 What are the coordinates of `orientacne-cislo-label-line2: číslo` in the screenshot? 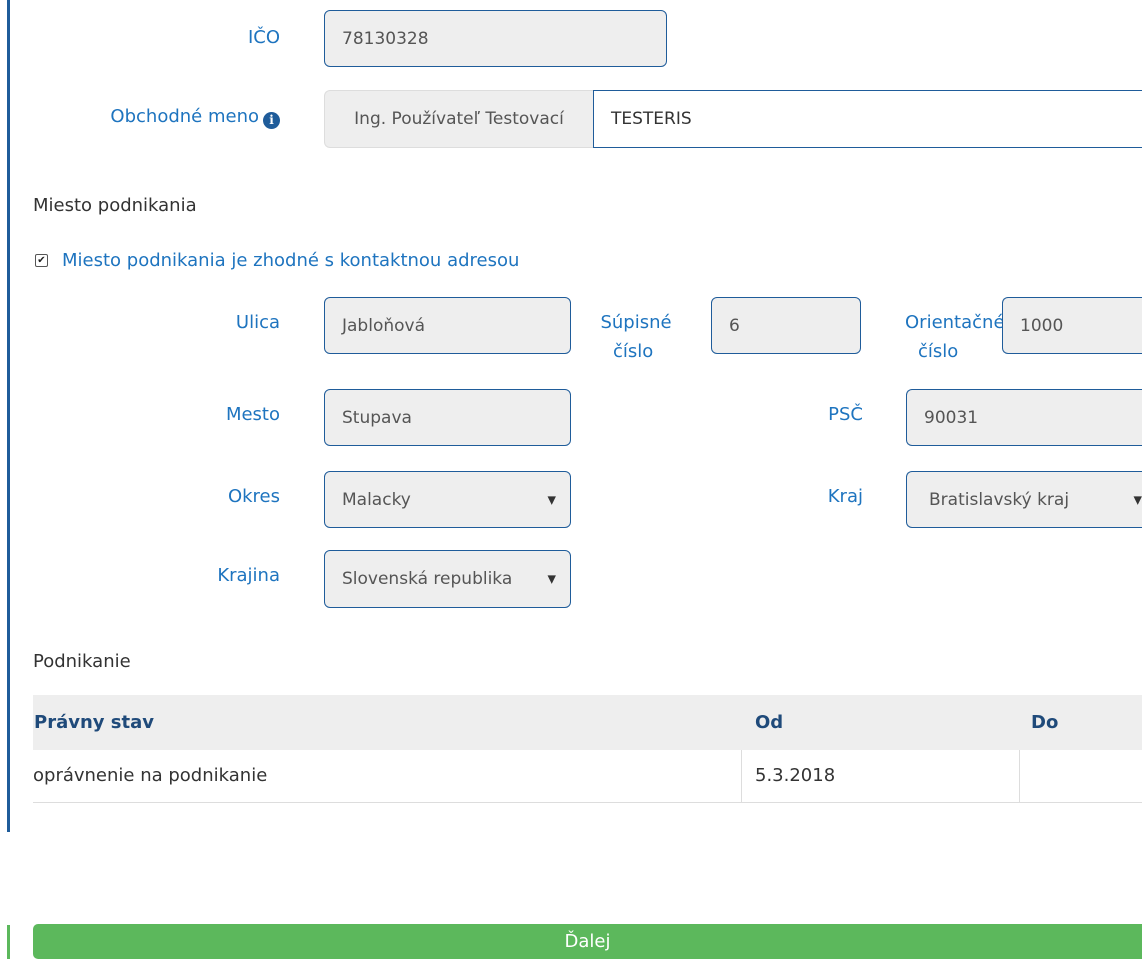 It's located at (938, 351).